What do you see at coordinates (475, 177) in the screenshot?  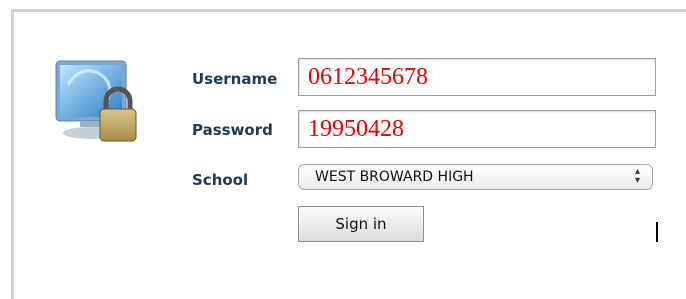 I see `school-select: WEST BROWARD HIGH ▴ ▾` at bounding box center [475, 177].